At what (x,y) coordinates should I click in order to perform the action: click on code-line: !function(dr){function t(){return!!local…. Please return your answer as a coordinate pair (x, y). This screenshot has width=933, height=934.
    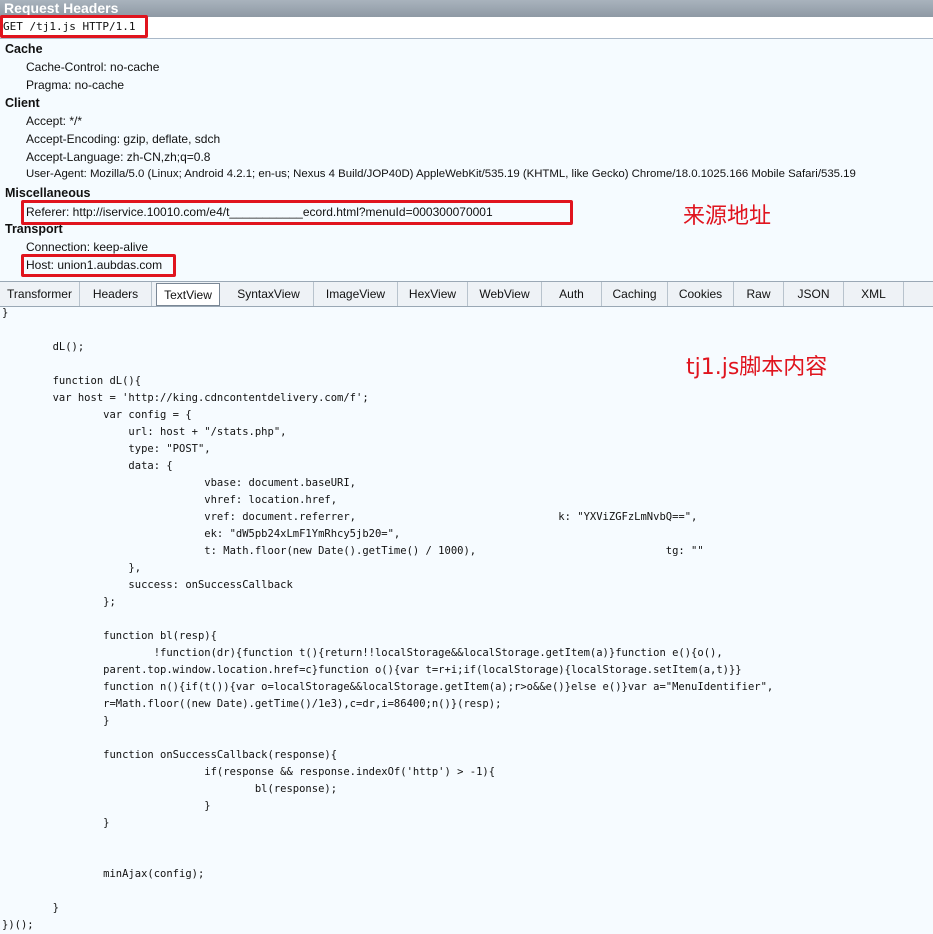
    Looking at the image, I should click on (362, 653).